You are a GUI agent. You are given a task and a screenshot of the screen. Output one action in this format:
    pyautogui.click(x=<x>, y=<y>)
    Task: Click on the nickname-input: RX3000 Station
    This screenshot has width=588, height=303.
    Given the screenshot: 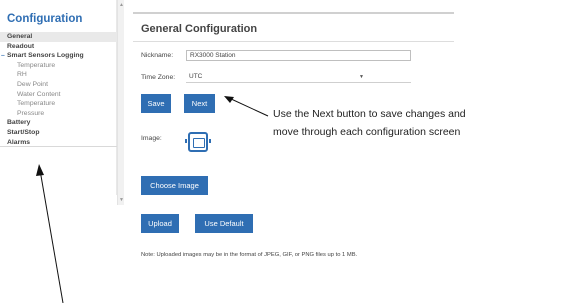 What is the action you would take?
    pyautogui.click(x=298, y=55)
    